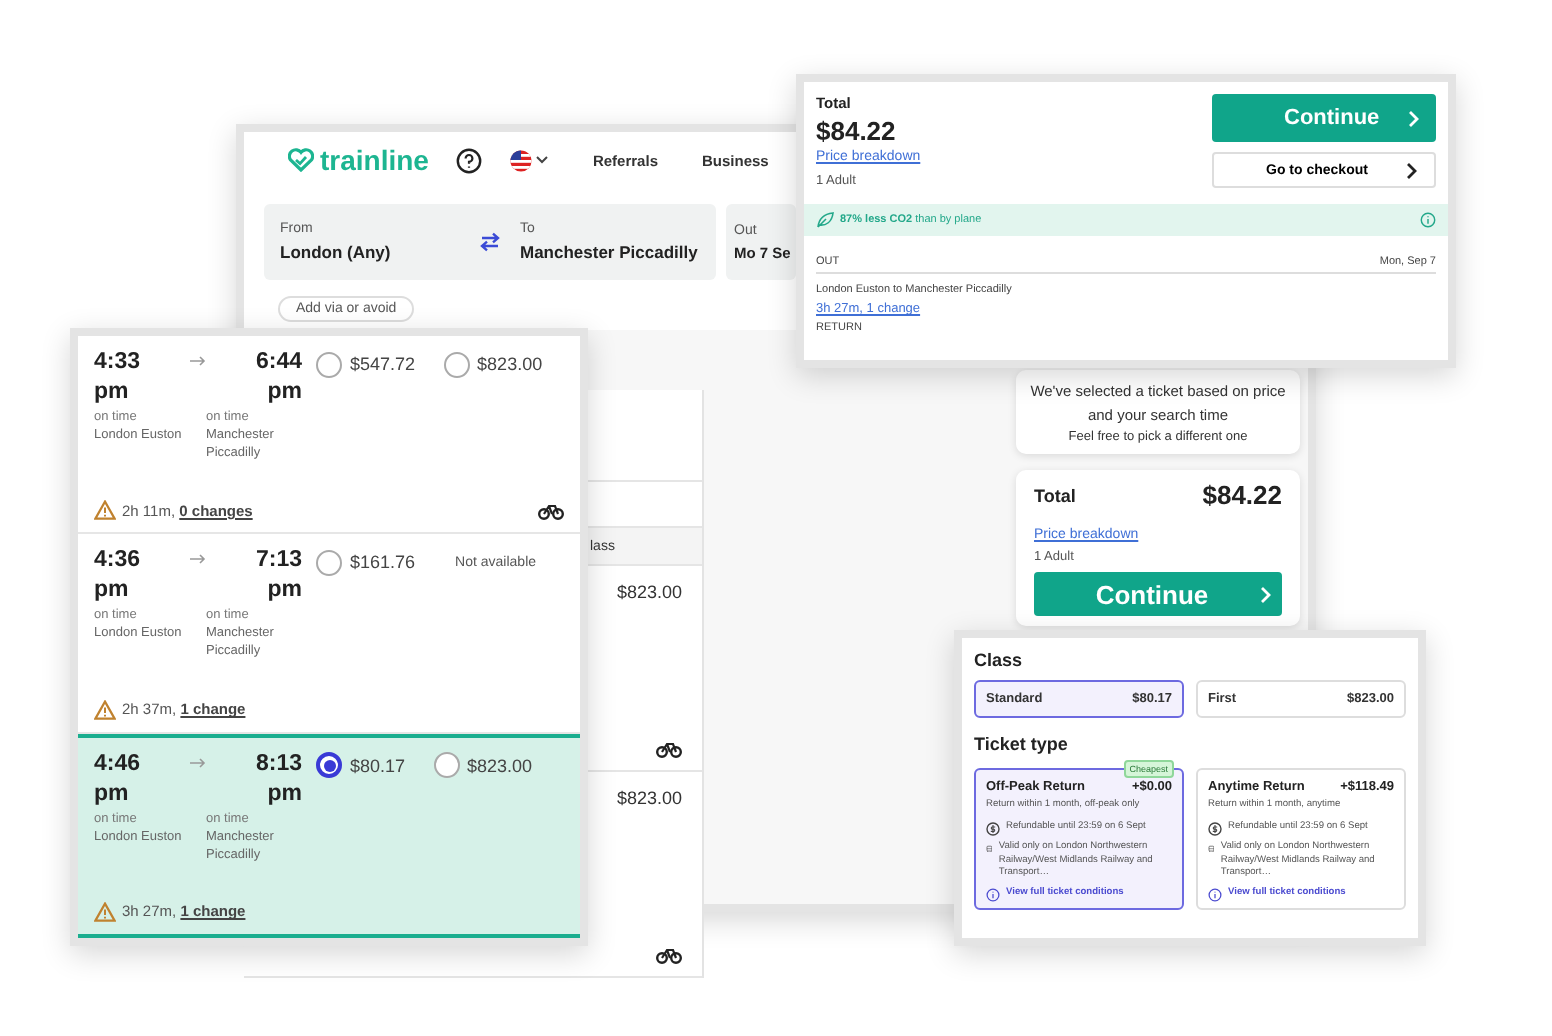 The width and height of the screenshot is (1552, 1036). Describe the element at coordinates (825, 220) in the screenshot. I see `leaf-icon` at that location.